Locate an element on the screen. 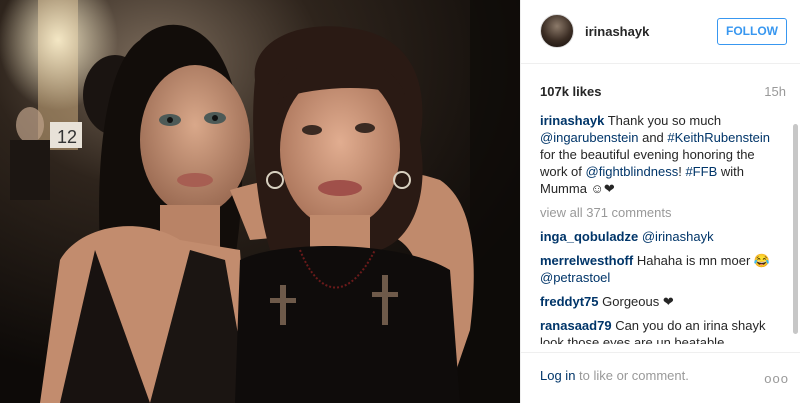 Image resolution: width=800 pixels, height=403 pixels. login-prompt: Log in to like or comment. is located at coordinates (614, 375).